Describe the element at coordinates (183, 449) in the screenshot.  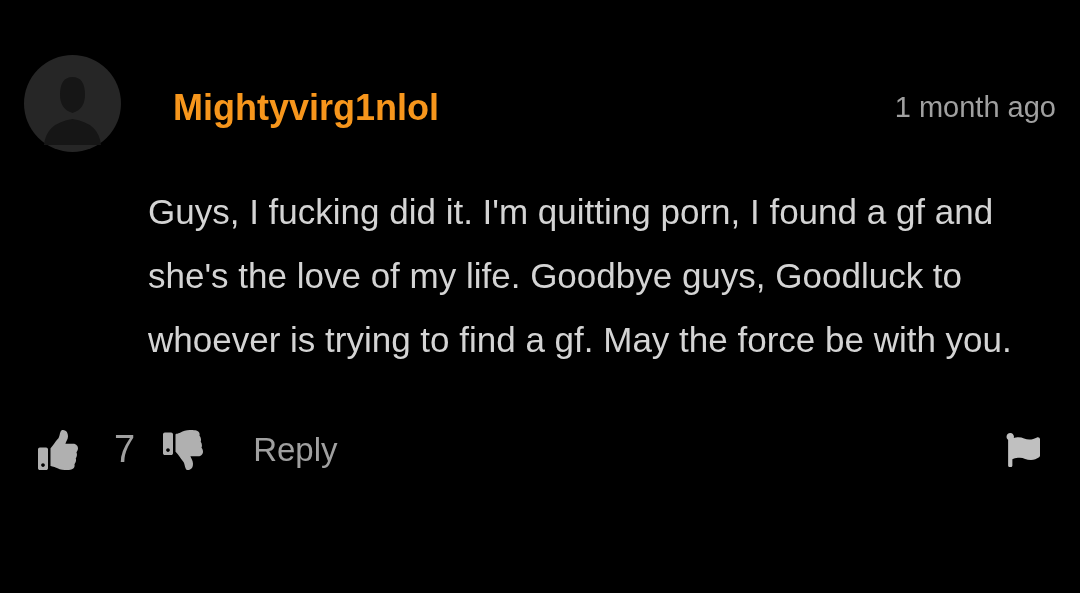
I see `thumbs-down-icon` at that location.